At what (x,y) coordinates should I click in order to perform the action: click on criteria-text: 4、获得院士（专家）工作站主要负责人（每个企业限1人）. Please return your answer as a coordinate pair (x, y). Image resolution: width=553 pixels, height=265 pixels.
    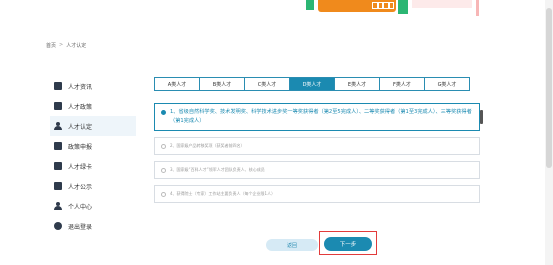
    Looking at the image, I should click on (223, 193).